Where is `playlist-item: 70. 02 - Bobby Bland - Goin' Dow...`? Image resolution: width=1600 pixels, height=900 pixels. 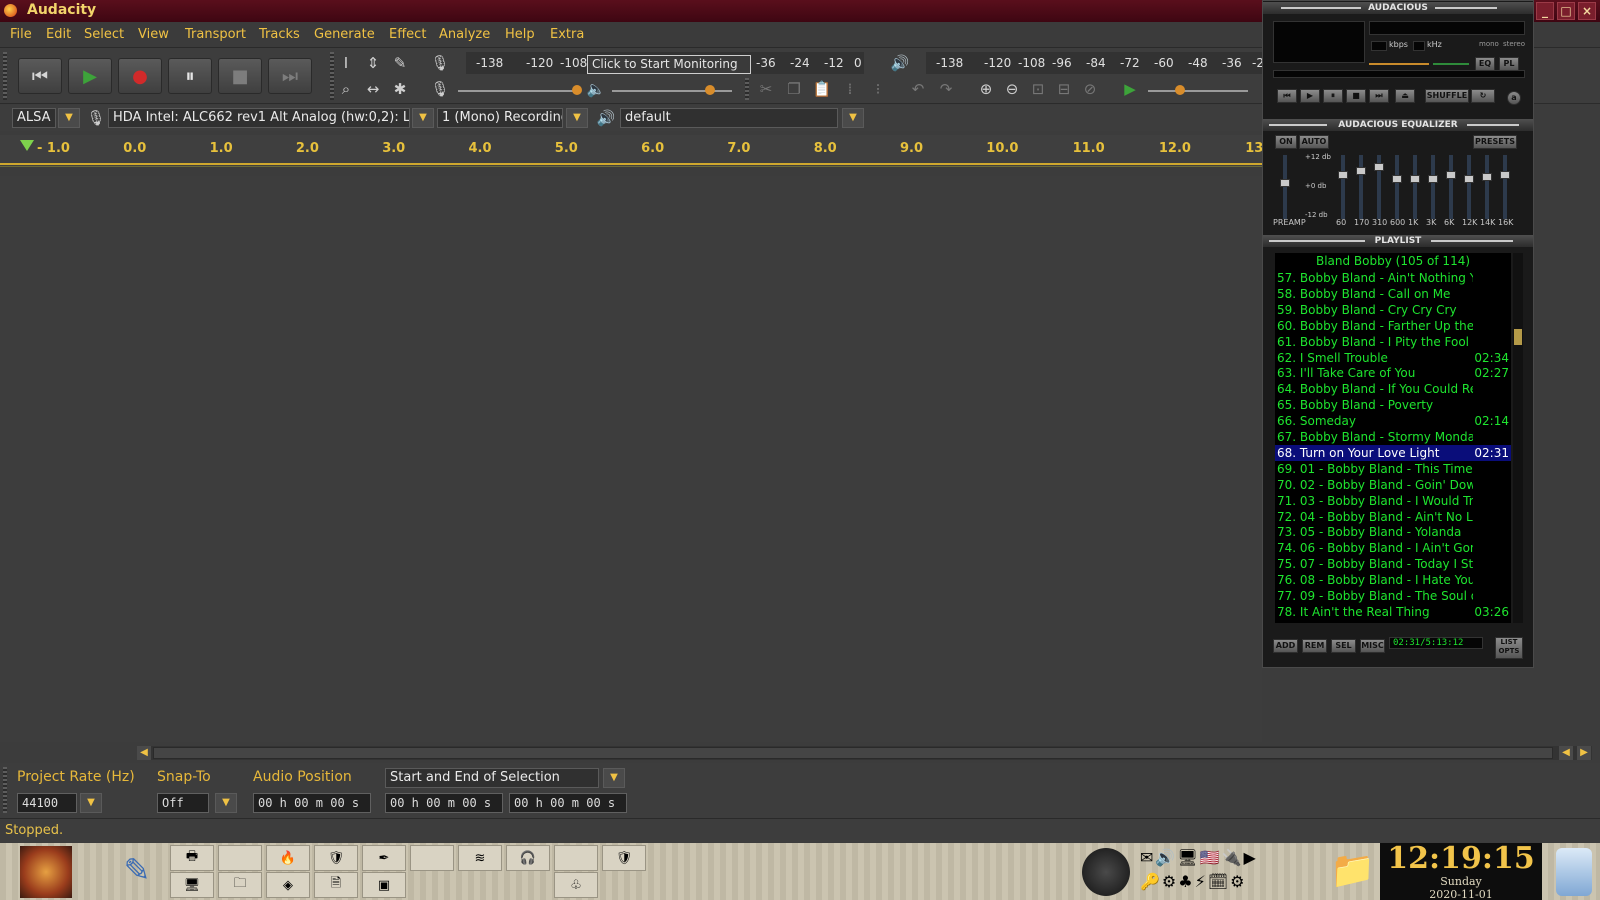 playlist-item: 70. 02 - Bobby Bland - Goin' Dow... is located at coordinates (1393, 485).